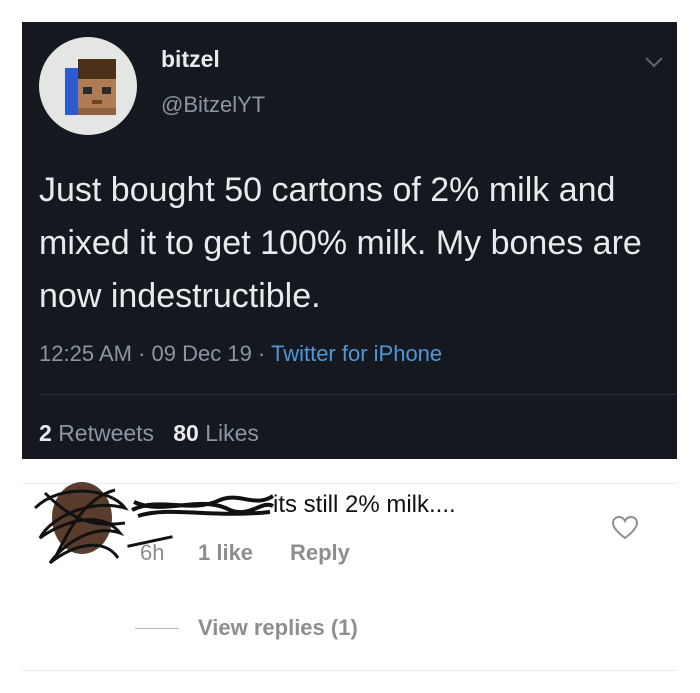 The width and height of the screenshot is (700, 693). Describe the element at coordinates (654, 62) in the screenshot. I see `chevron-down-icon` at that location.